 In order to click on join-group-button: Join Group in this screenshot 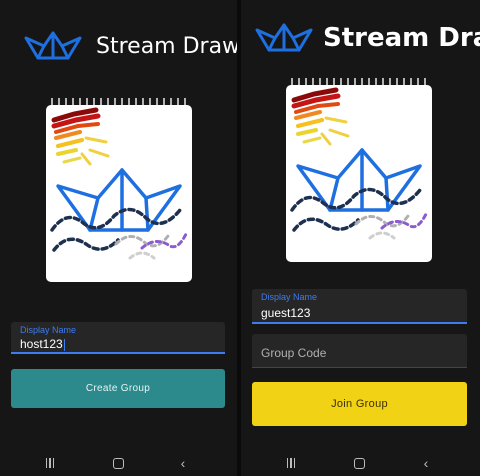, I will do `click(359, 404)`.